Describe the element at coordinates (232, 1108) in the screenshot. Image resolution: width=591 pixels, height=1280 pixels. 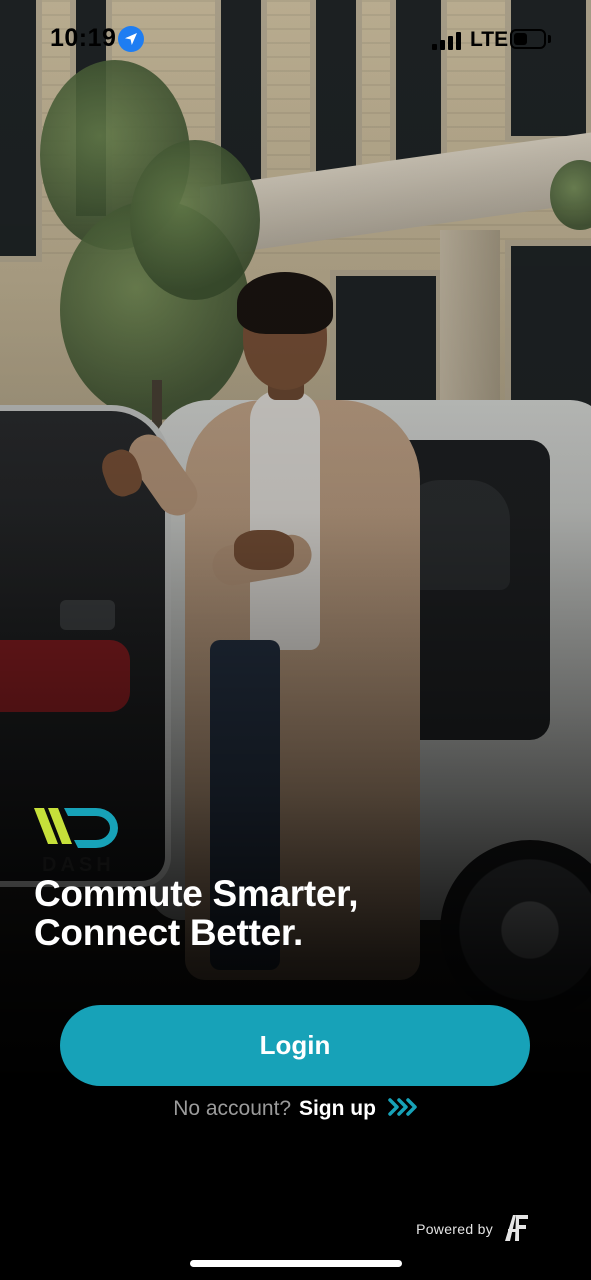
I see `signup-prompt: No account?` at that location.